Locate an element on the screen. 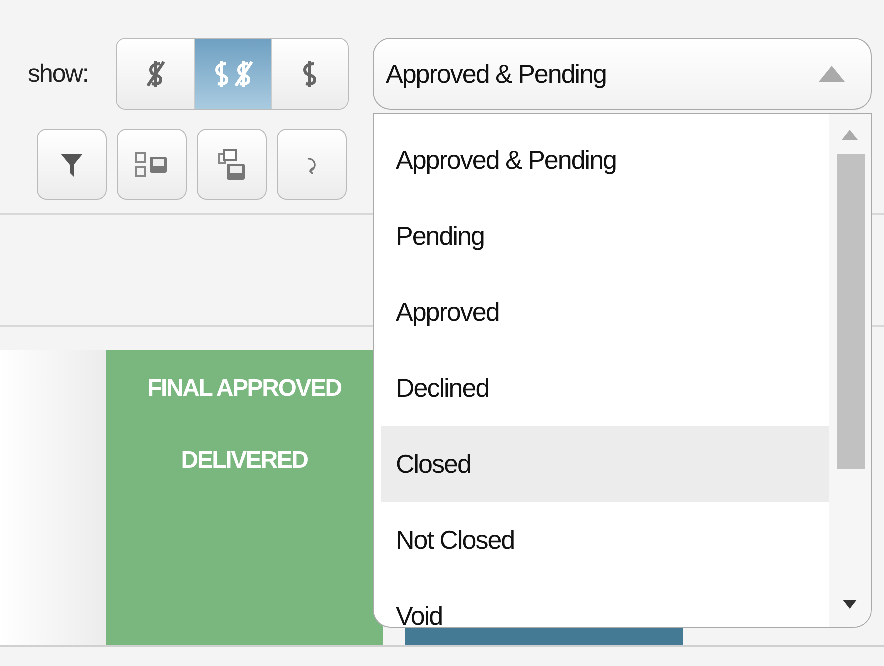  dropdown-option: Approved & Pending is located at coordinates (605, 160).